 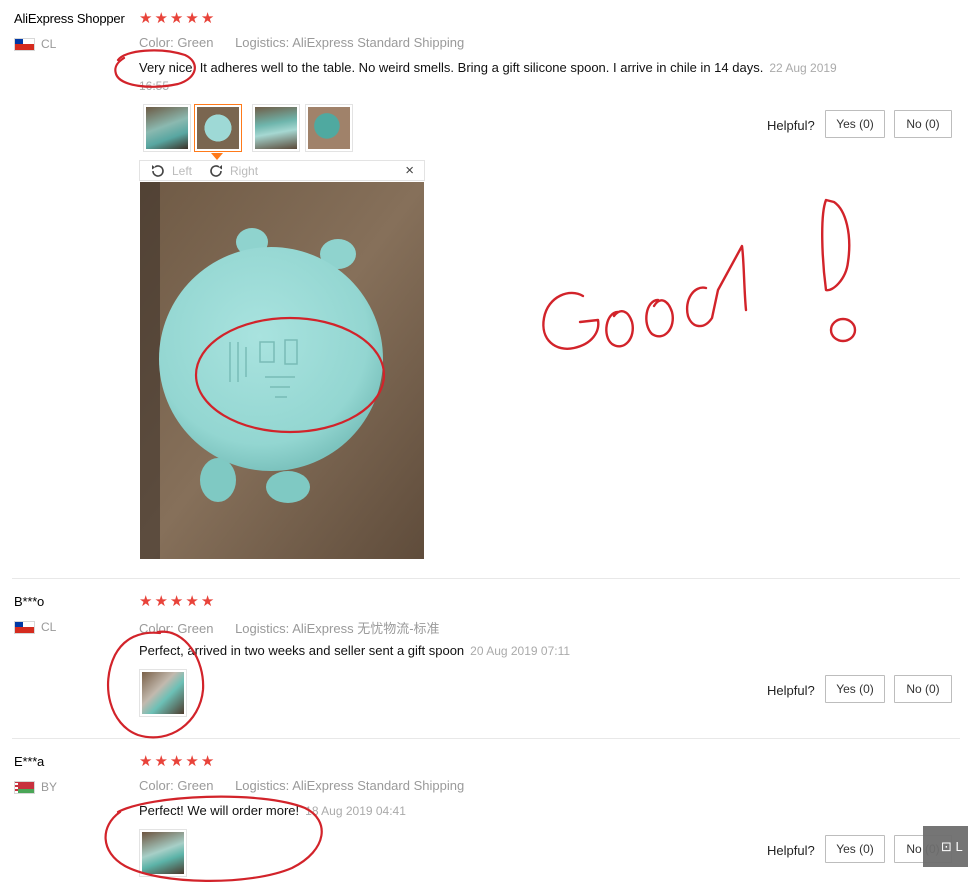 I want to click on reviewer-name: B***o, so click(x=29, y=601).